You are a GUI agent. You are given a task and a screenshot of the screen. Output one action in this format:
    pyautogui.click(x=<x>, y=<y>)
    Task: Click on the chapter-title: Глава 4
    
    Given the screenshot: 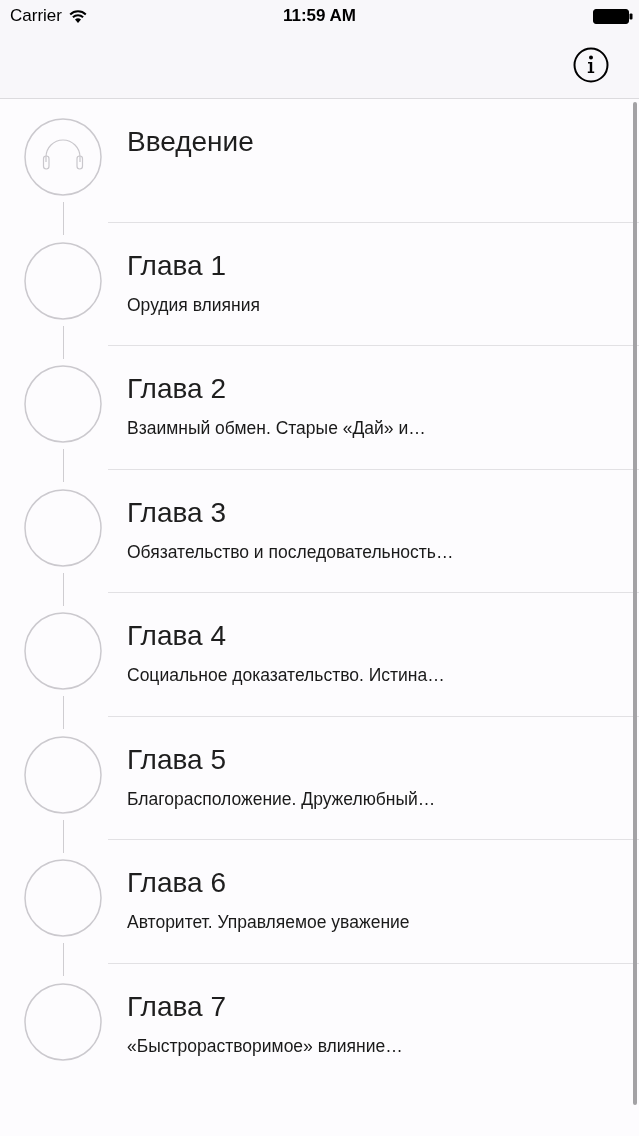 What is the action you would take?
    pyautogui.click(x=176, y=636)
    